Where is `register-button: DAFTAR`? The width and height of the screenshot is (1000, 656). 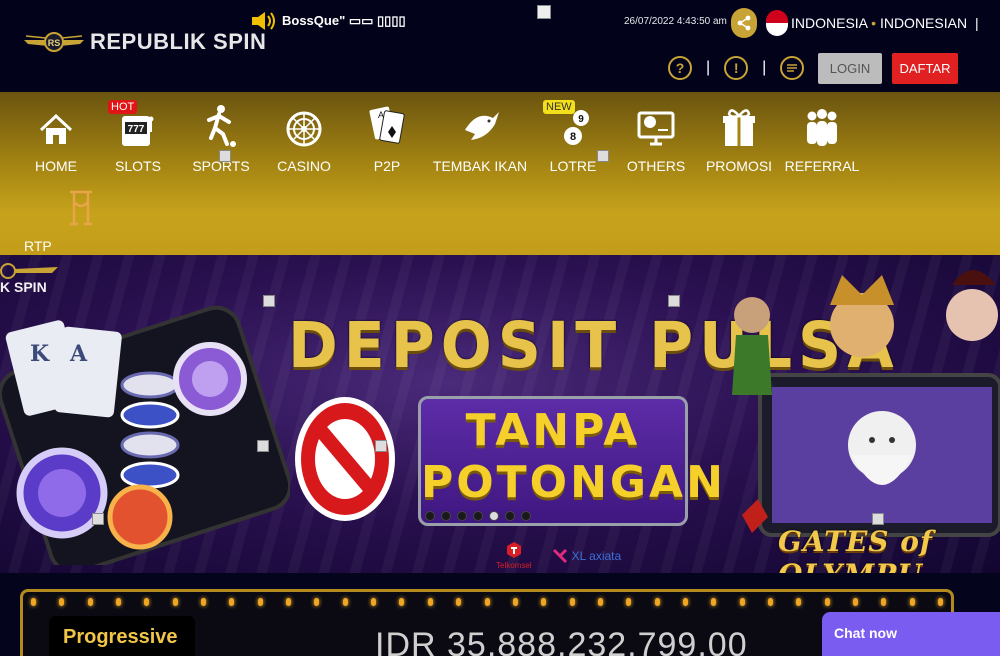
register-button: DAFTAR is located at coordinates (925, 68).